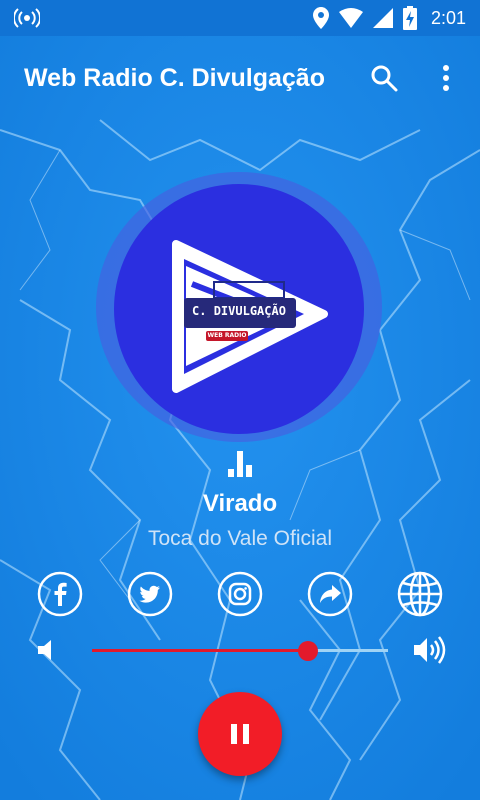 The height and width of the screenshot is (800, 480). Describe the element at coordinates (227, 336) in the screenshot. I see `logo-subtext: WEB RADIO` at that location.